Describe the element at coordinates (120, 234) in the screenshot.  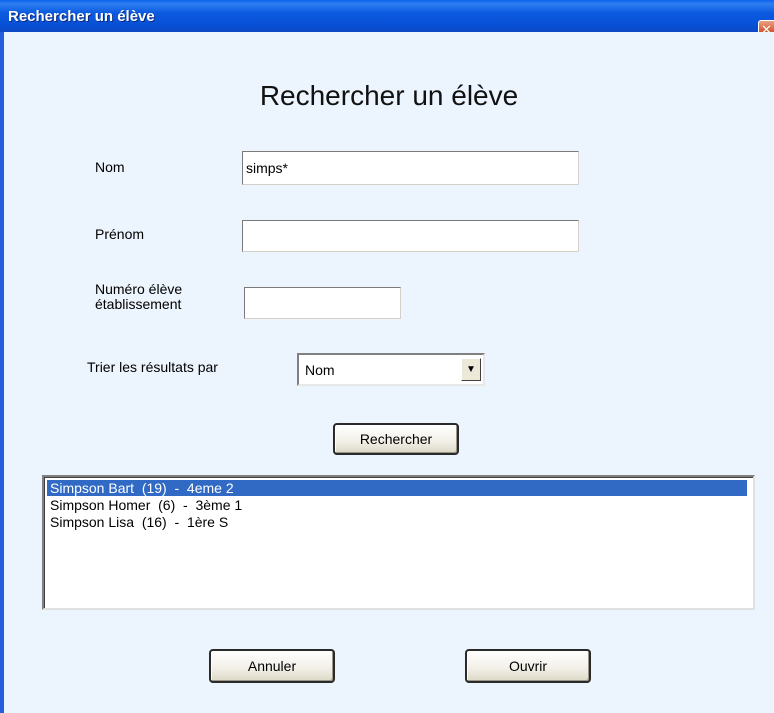
I see `prenom-label: Prénom` at that location.